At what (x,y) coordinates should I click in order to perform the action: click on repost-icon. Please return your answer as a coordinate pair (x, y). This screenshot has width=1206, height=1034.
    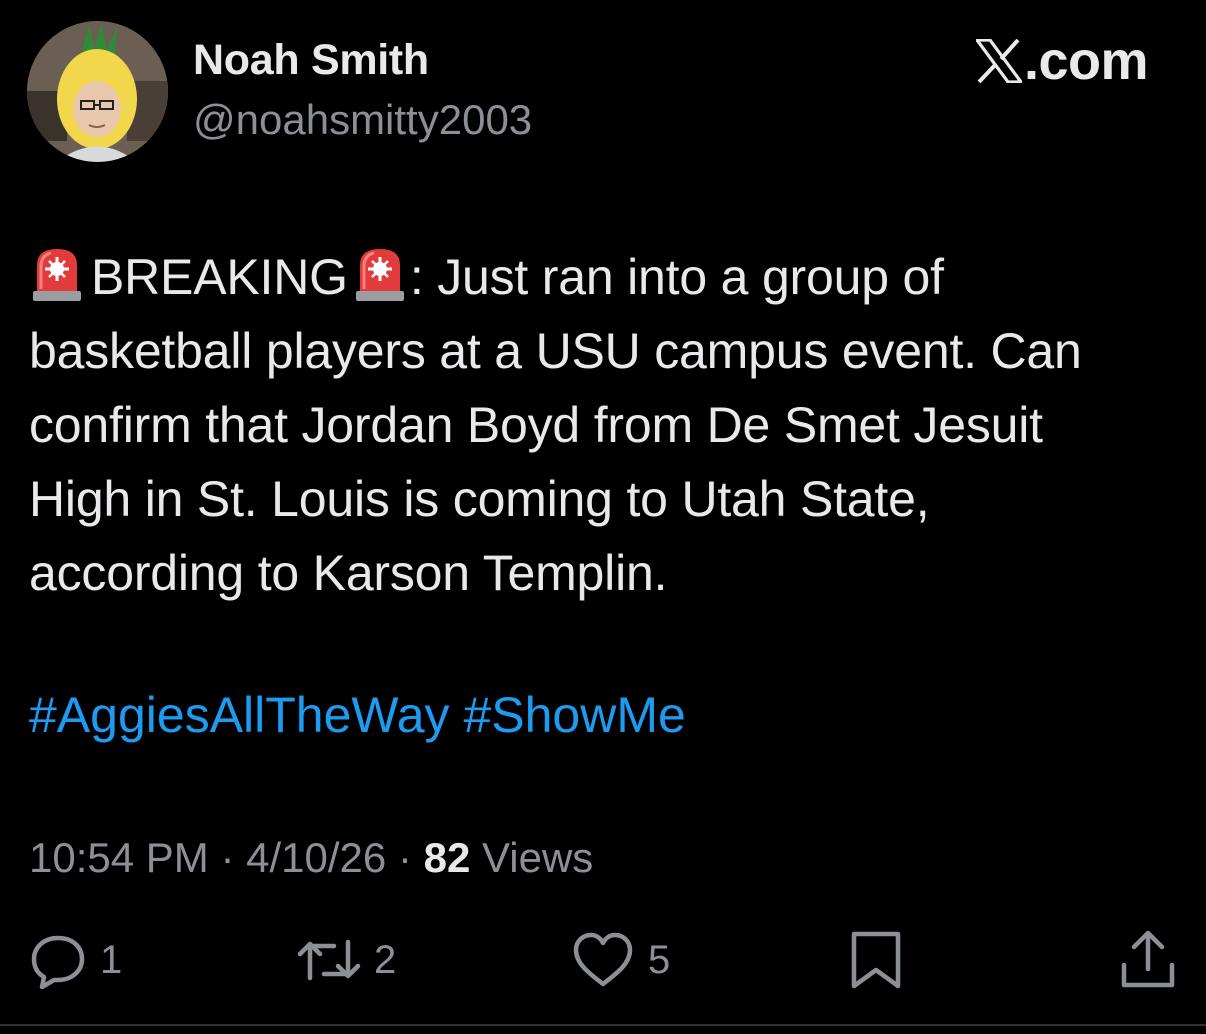
    Looking at the image, I should click on (329, 960).